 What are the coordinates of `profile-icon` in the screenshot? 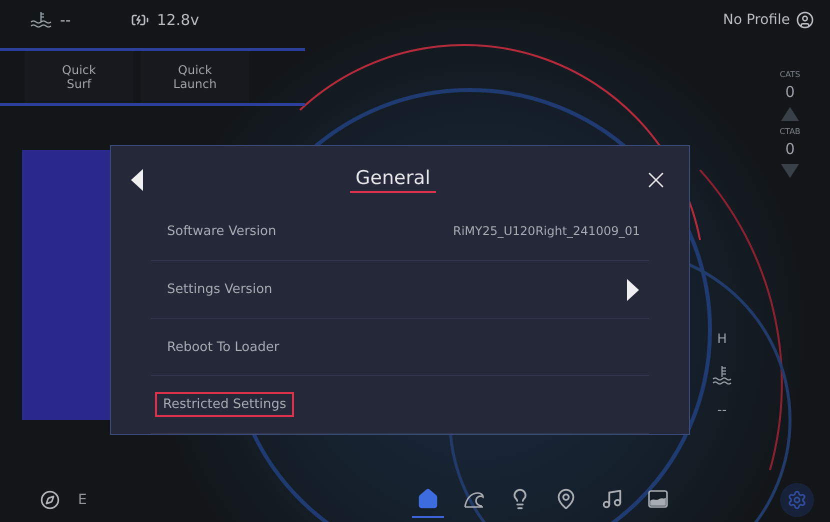 It's located at (805, 20).